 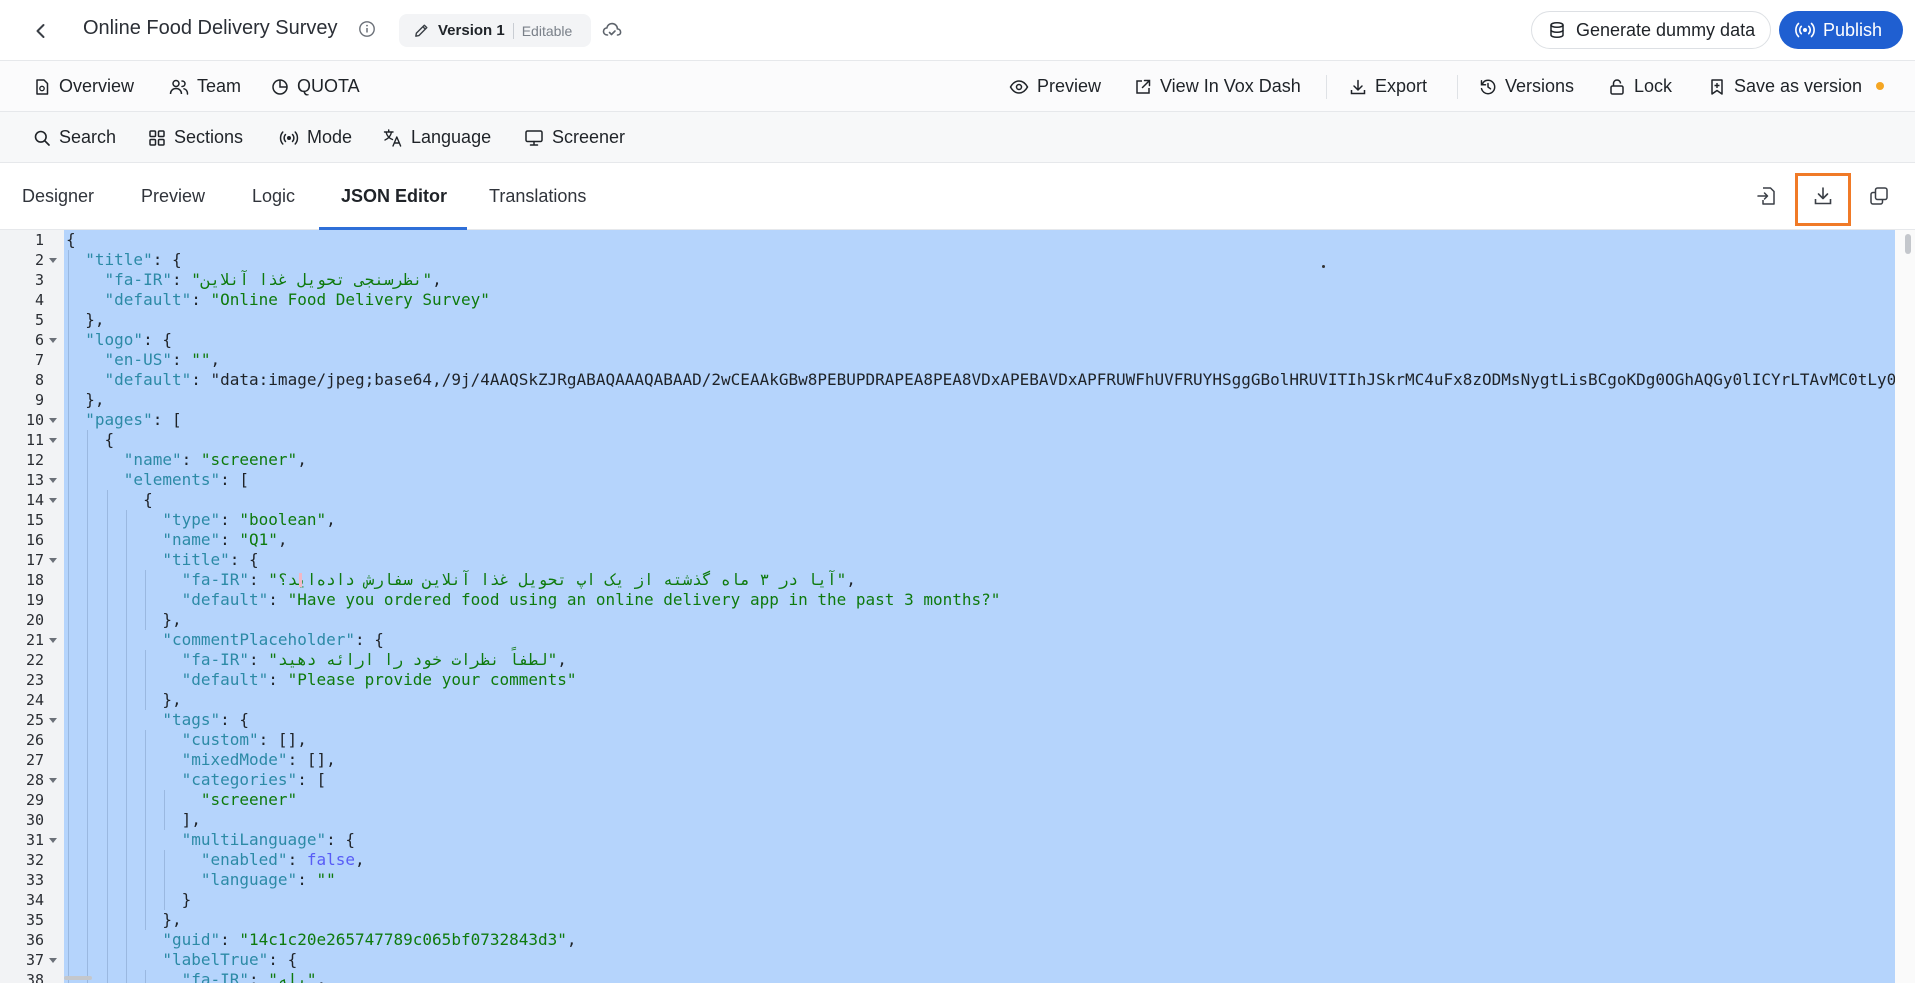 What do you see at coordinates (34, 660) in the screenshot?
I see `line-number: 22` at bounding box center [34, 660].